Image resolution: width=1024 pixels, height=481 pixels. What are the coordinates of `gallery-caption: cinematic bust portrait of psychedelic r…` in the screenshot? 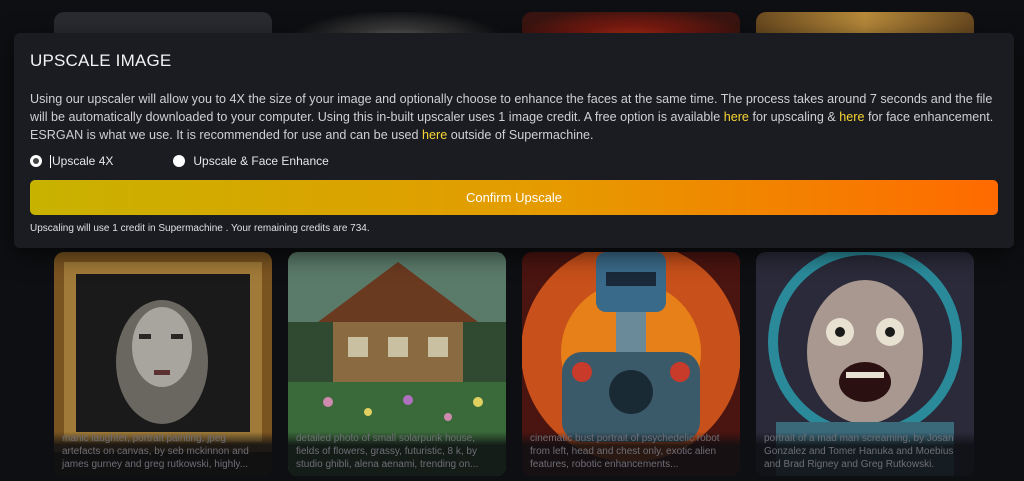 It's located at (631, 454).